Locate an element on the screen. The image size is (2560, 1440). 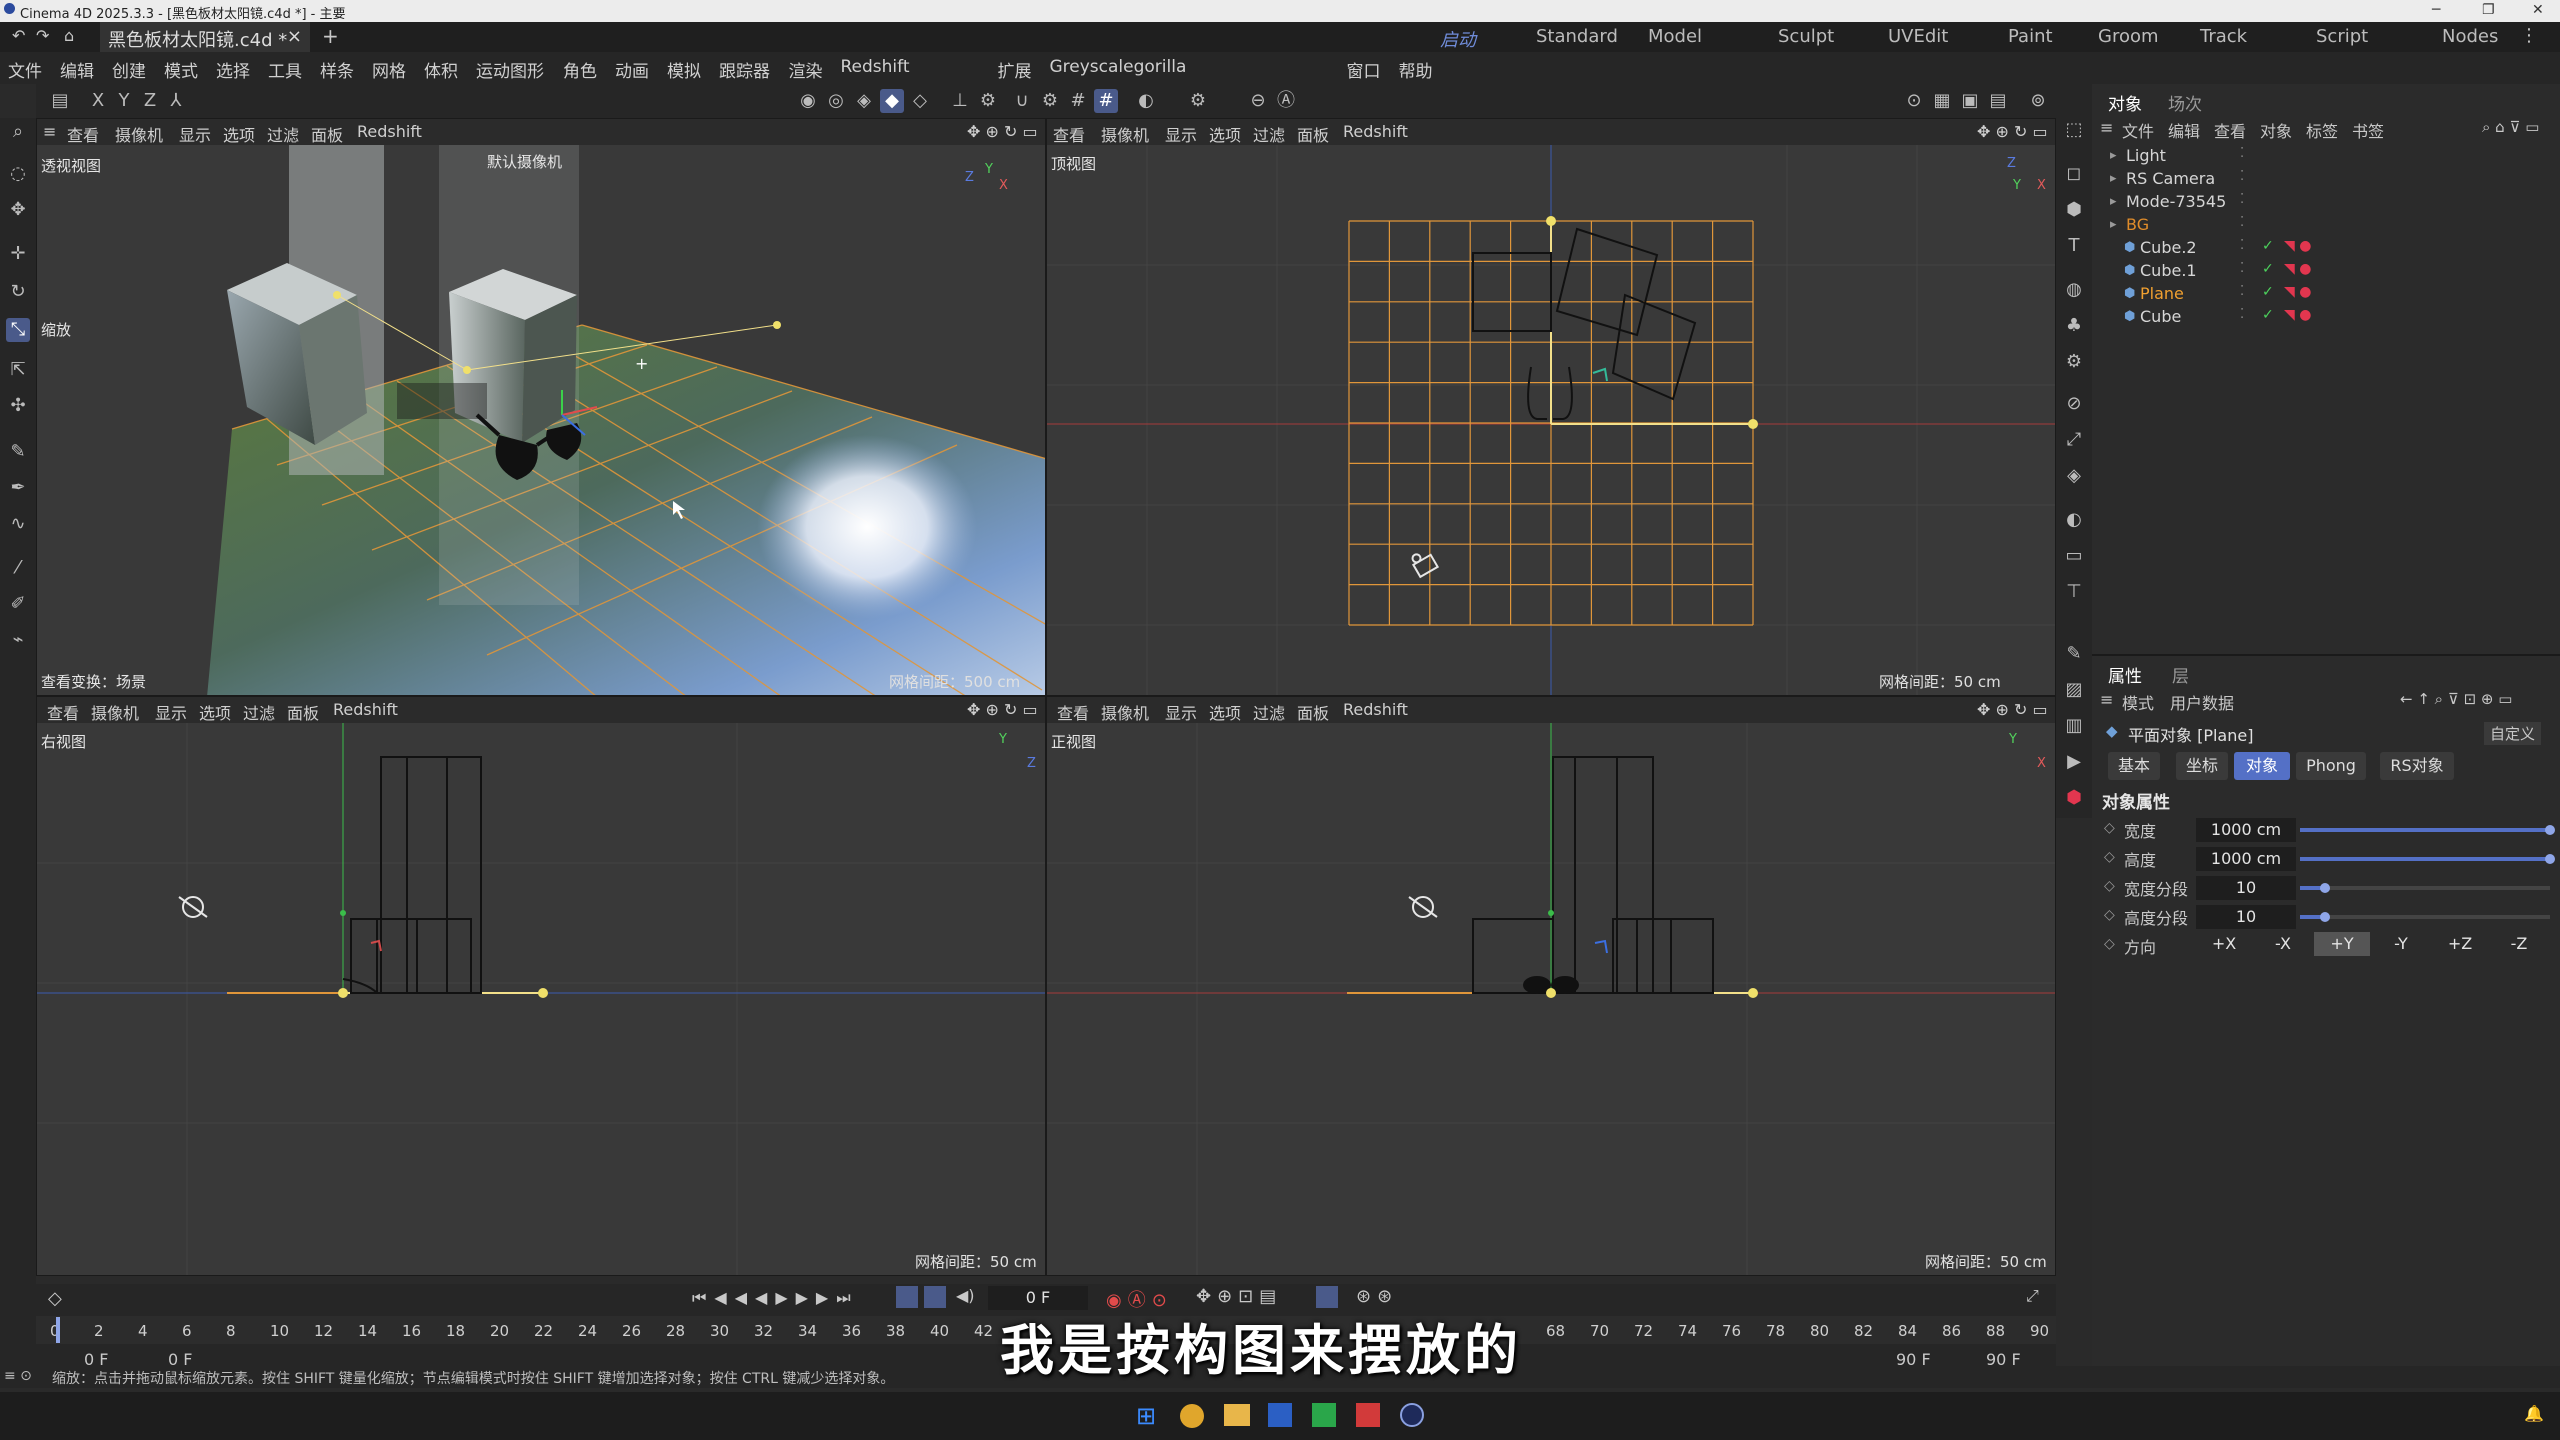
playhead is located at coordinates (58, 1330).